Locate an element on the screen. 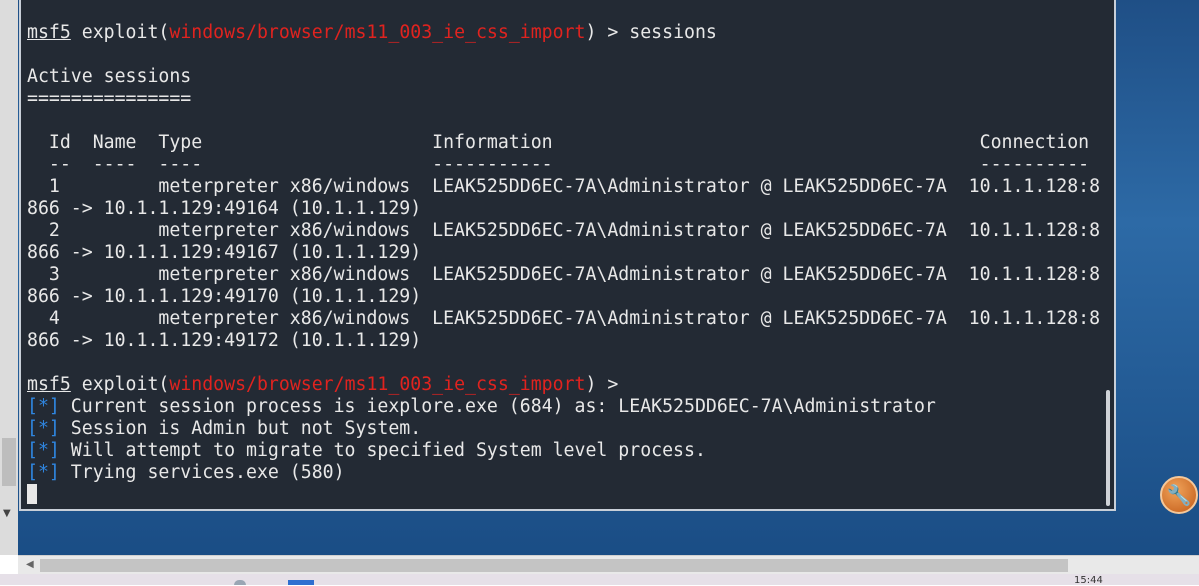 This screenshot has height=586, width=1199. terminal-text: Id Name Type Information Connection is located at coordinates (558, 142).